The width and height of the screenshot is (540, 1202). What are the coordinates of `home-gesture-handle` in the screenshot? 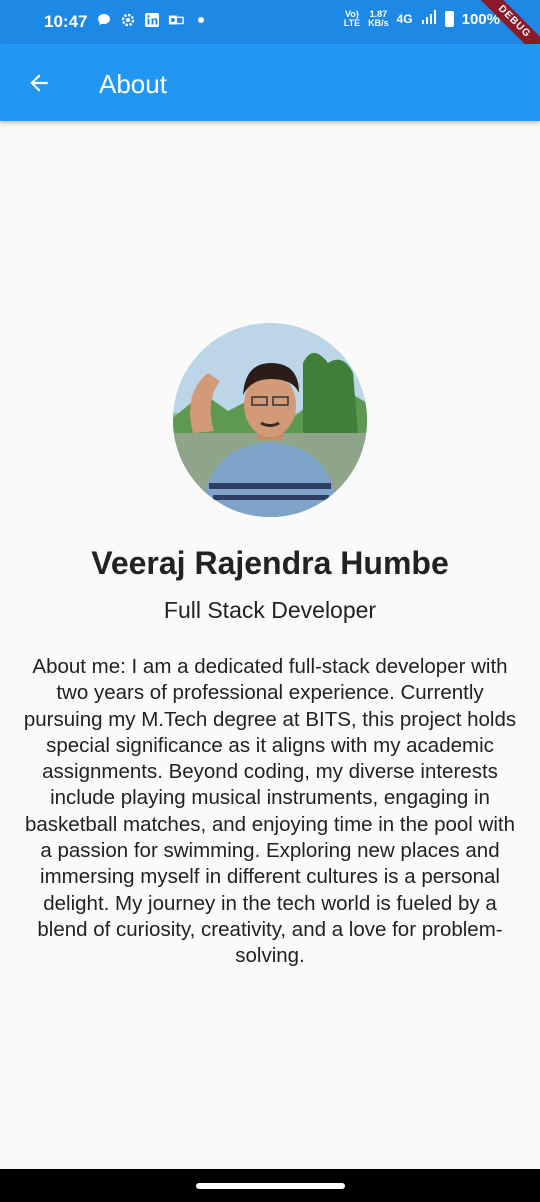 It's located at (270, 1186).